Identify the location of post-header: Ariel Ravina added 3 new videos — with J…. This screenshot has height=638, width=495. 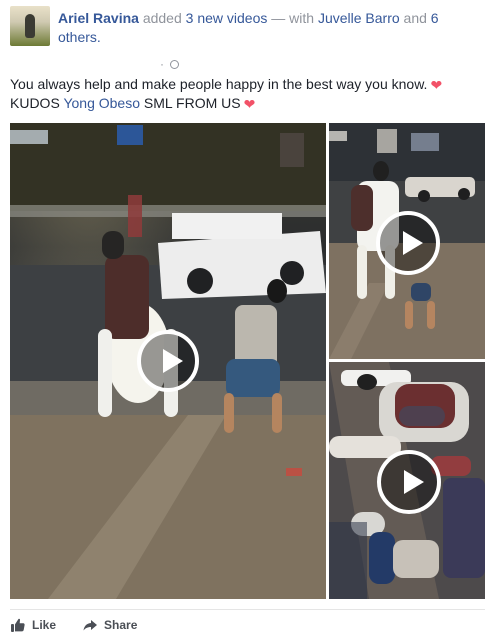
(247, 38).